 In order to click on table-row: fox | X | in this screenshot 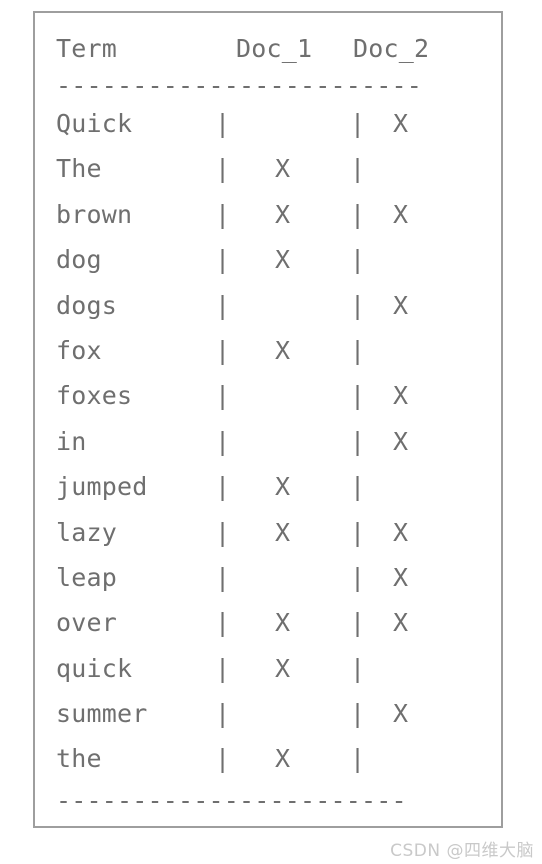, I will do `click(270, 350)`.